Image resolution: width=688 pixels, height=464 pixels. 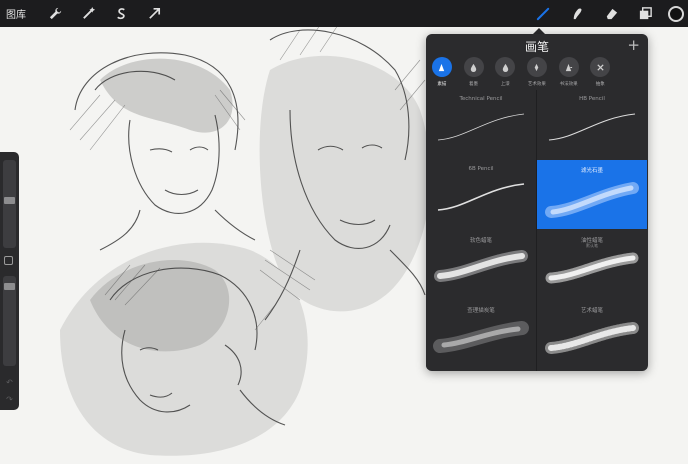 I want to click on gallery-button: 图库, so click(x=20, y=13).